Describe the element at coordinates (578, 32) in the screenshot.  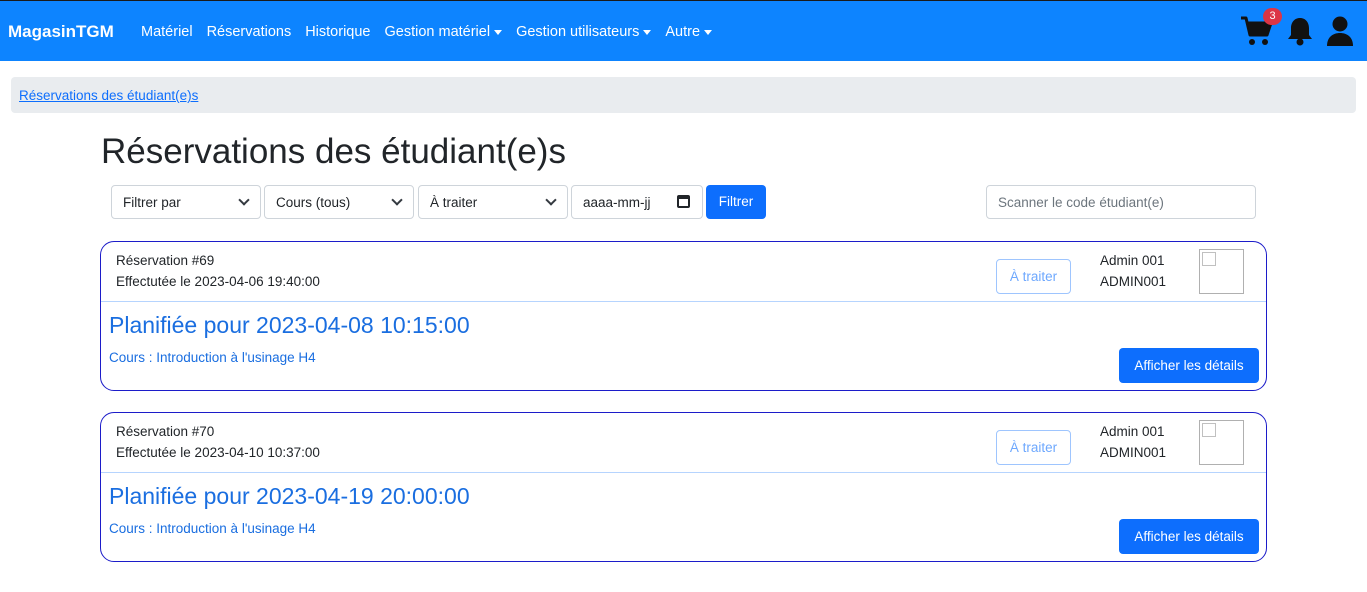
I see `nav-item-label: Gestion utilisateurs` at that location.